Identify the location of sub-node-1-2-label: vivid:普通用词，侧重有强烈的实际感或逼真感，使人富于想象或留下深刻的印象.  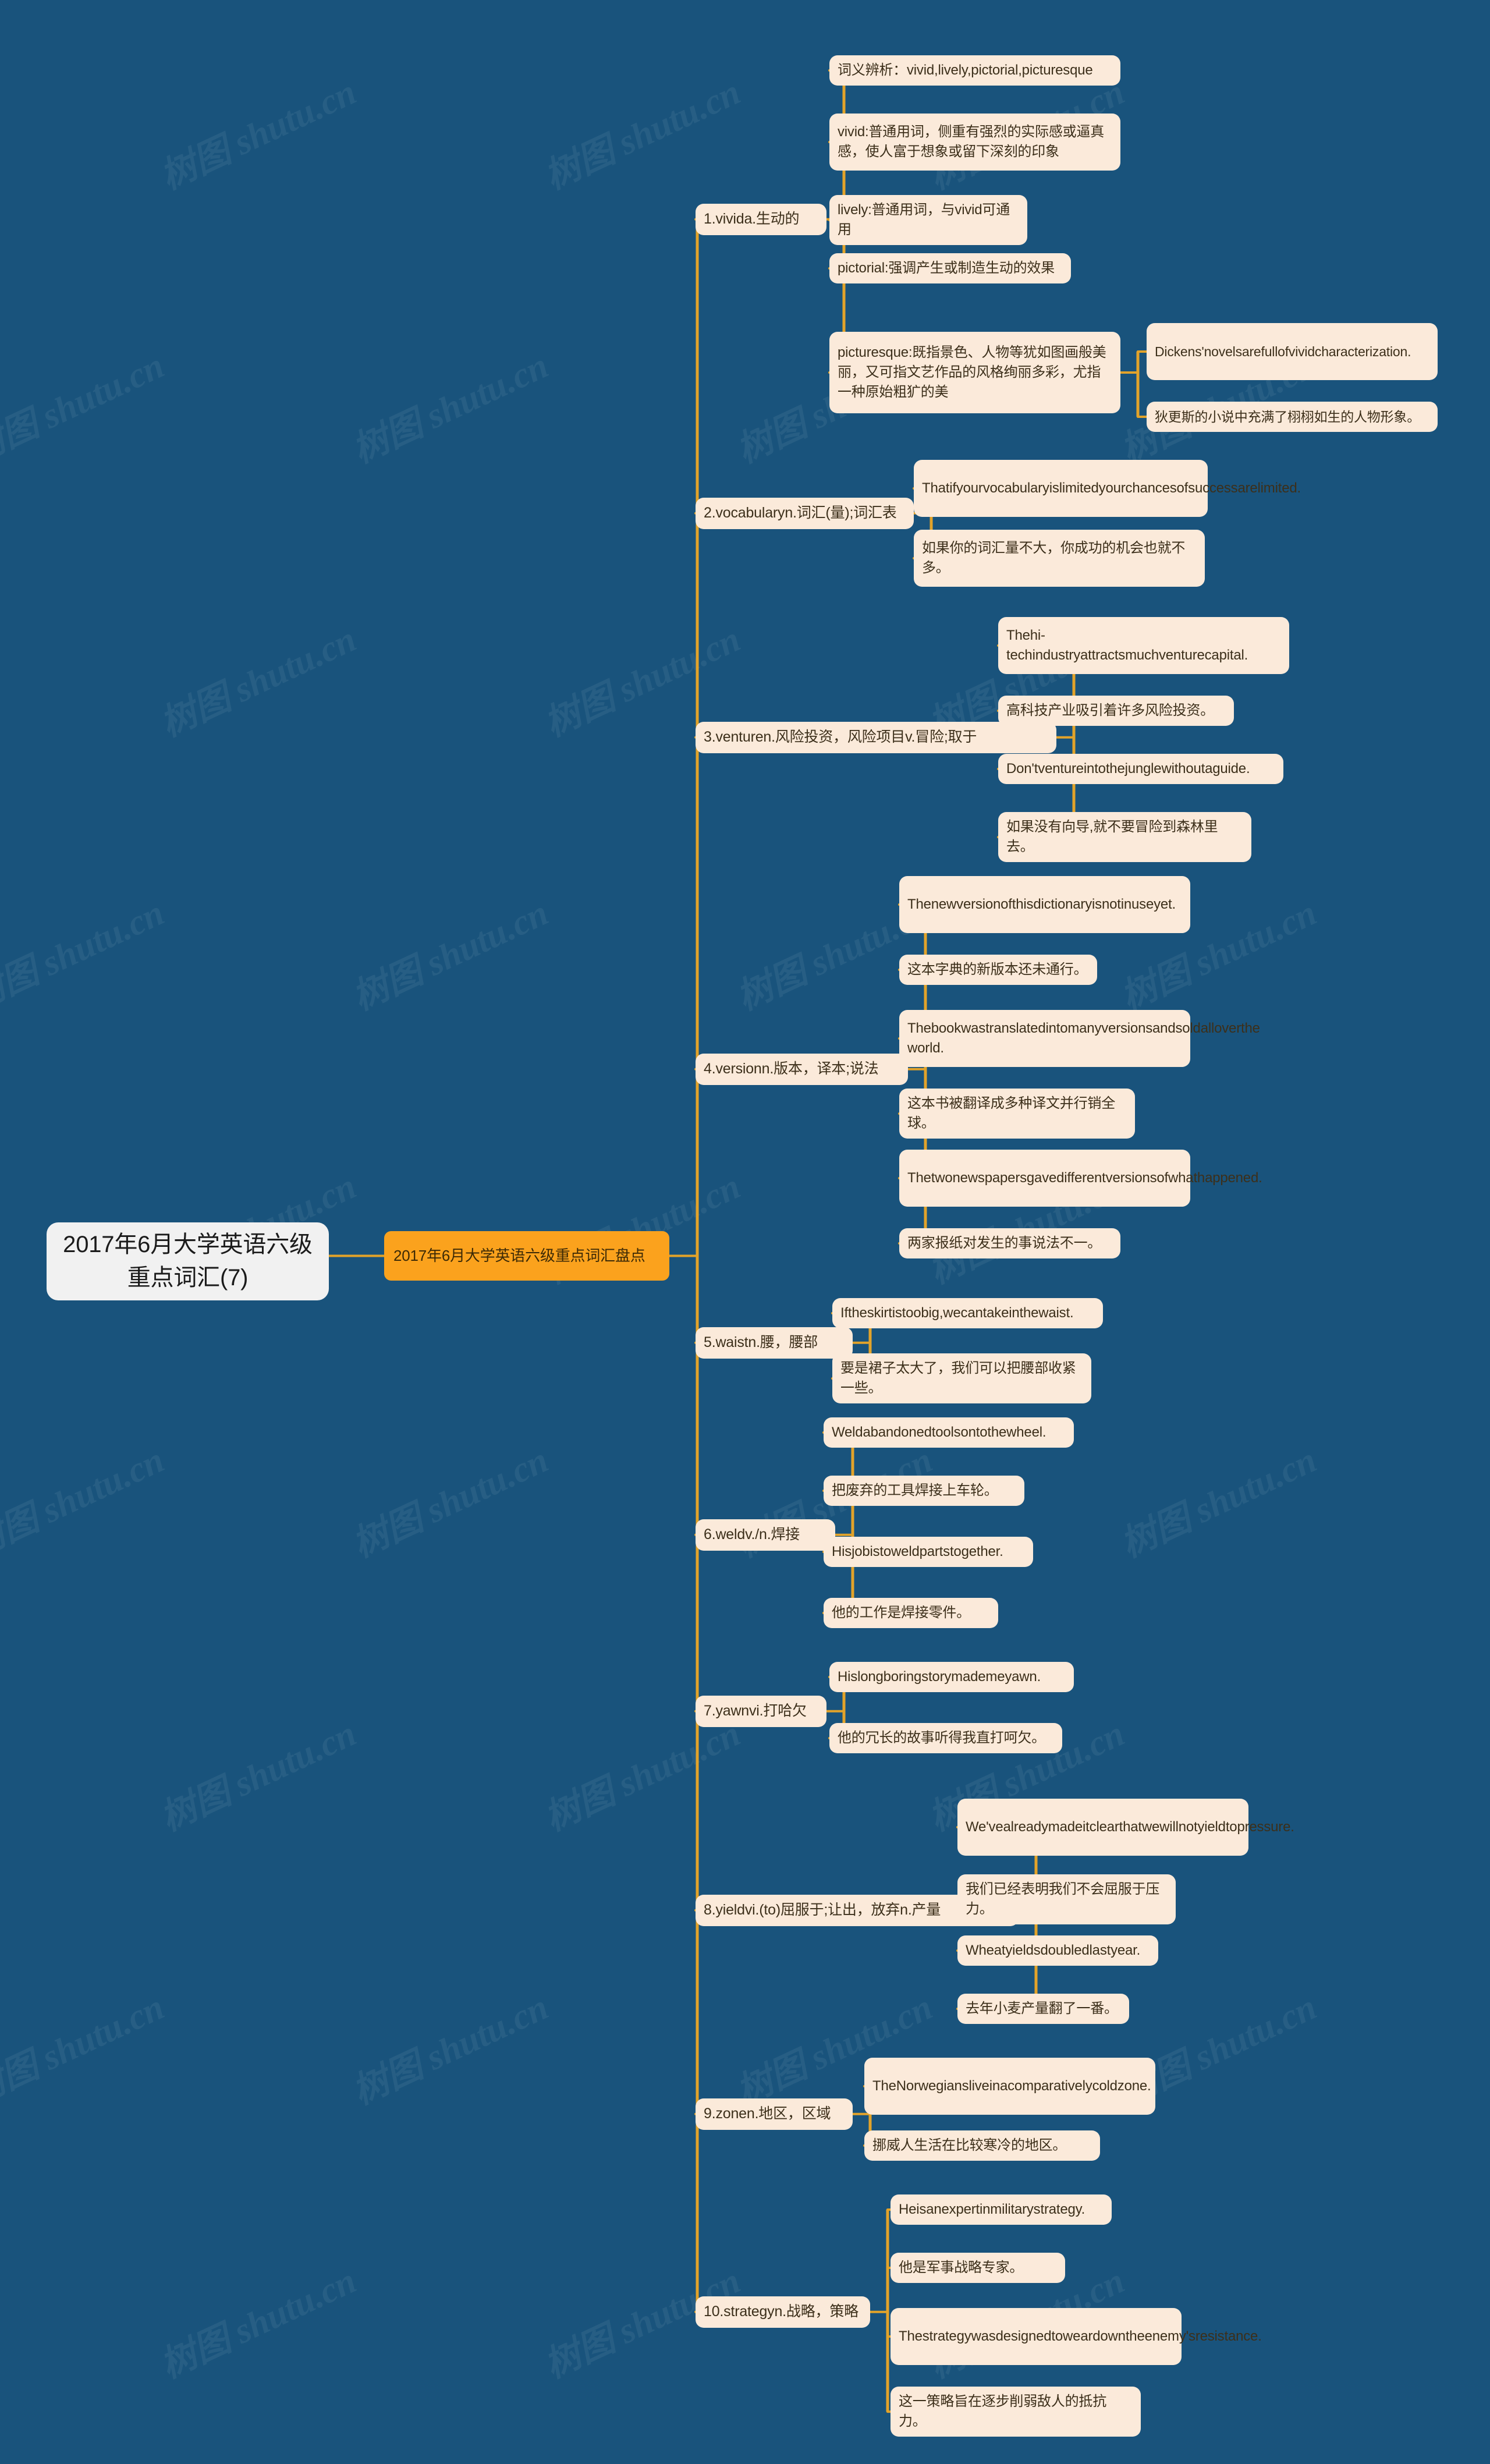
(971, 141).